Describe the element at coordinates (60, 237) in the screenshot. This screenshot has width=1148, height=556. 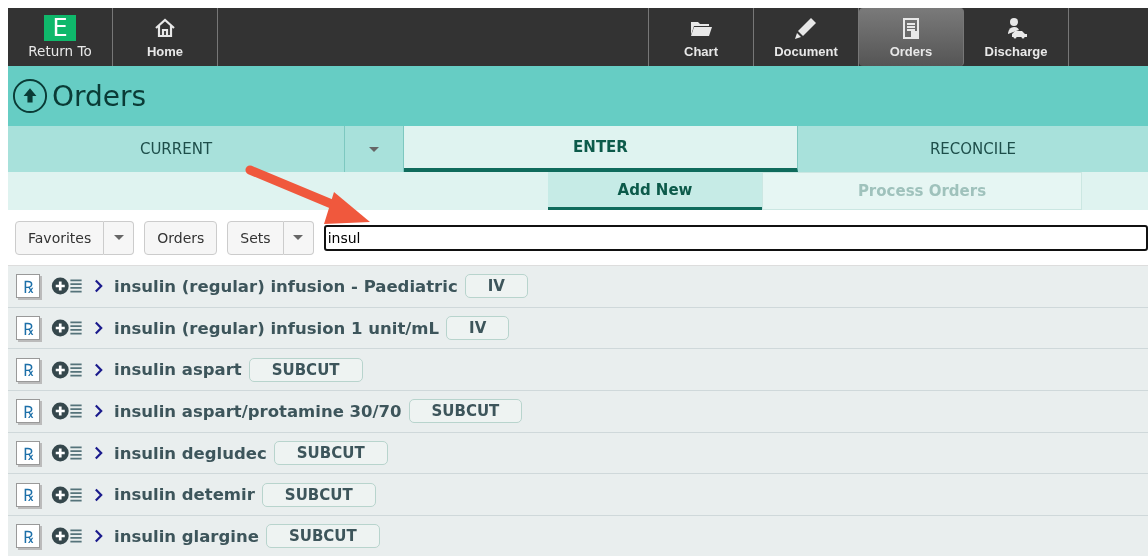
I see `toolbar-button: Favorites` at that location.